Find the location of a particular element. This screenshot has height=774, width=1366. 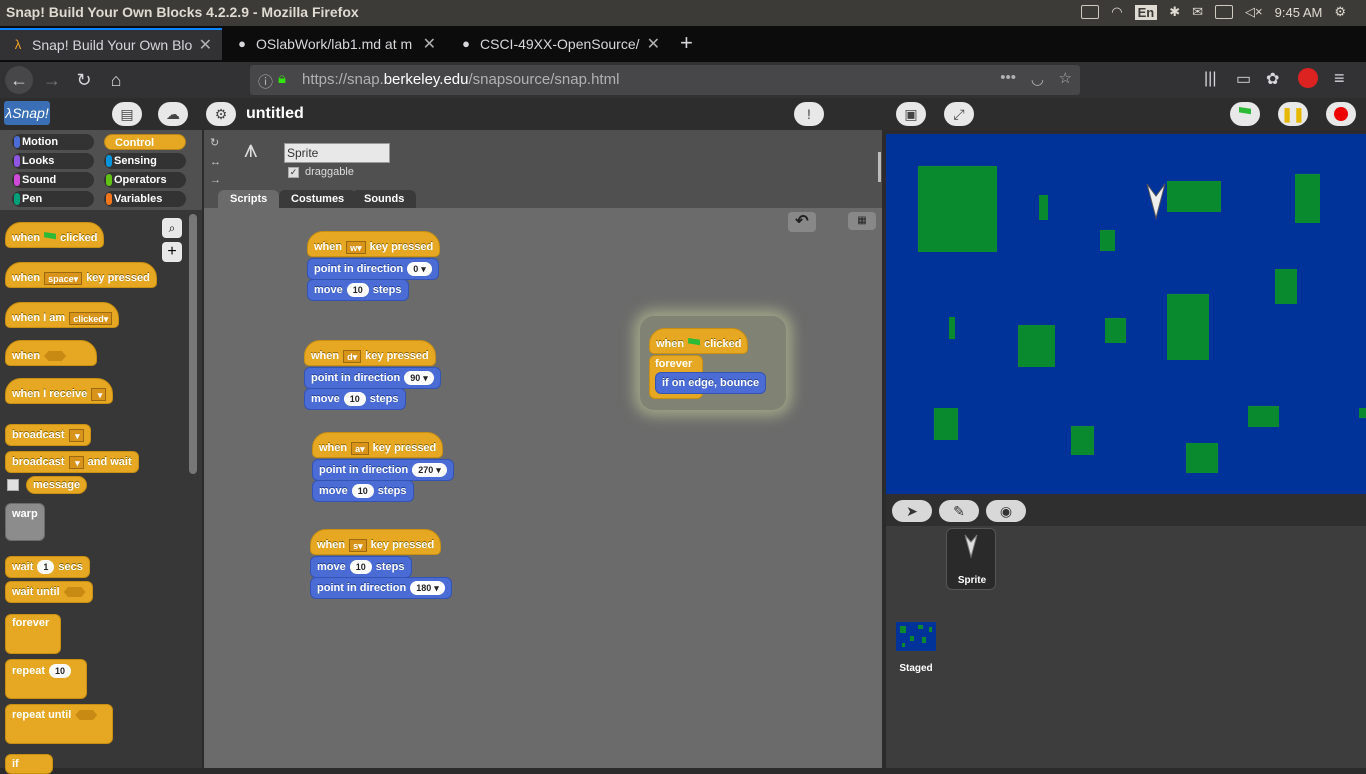

bookmark-star-icon: ☆ is located at coordinates (1065, 78).